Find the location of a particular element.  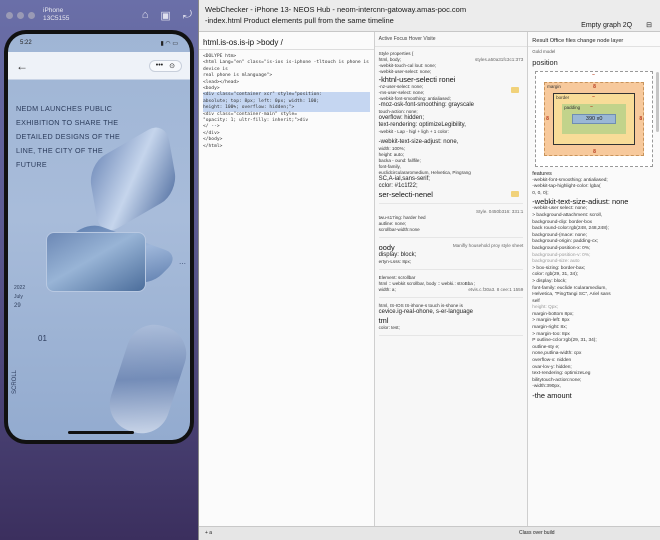

dom-line: </html> is located at coordinates (286, 147).